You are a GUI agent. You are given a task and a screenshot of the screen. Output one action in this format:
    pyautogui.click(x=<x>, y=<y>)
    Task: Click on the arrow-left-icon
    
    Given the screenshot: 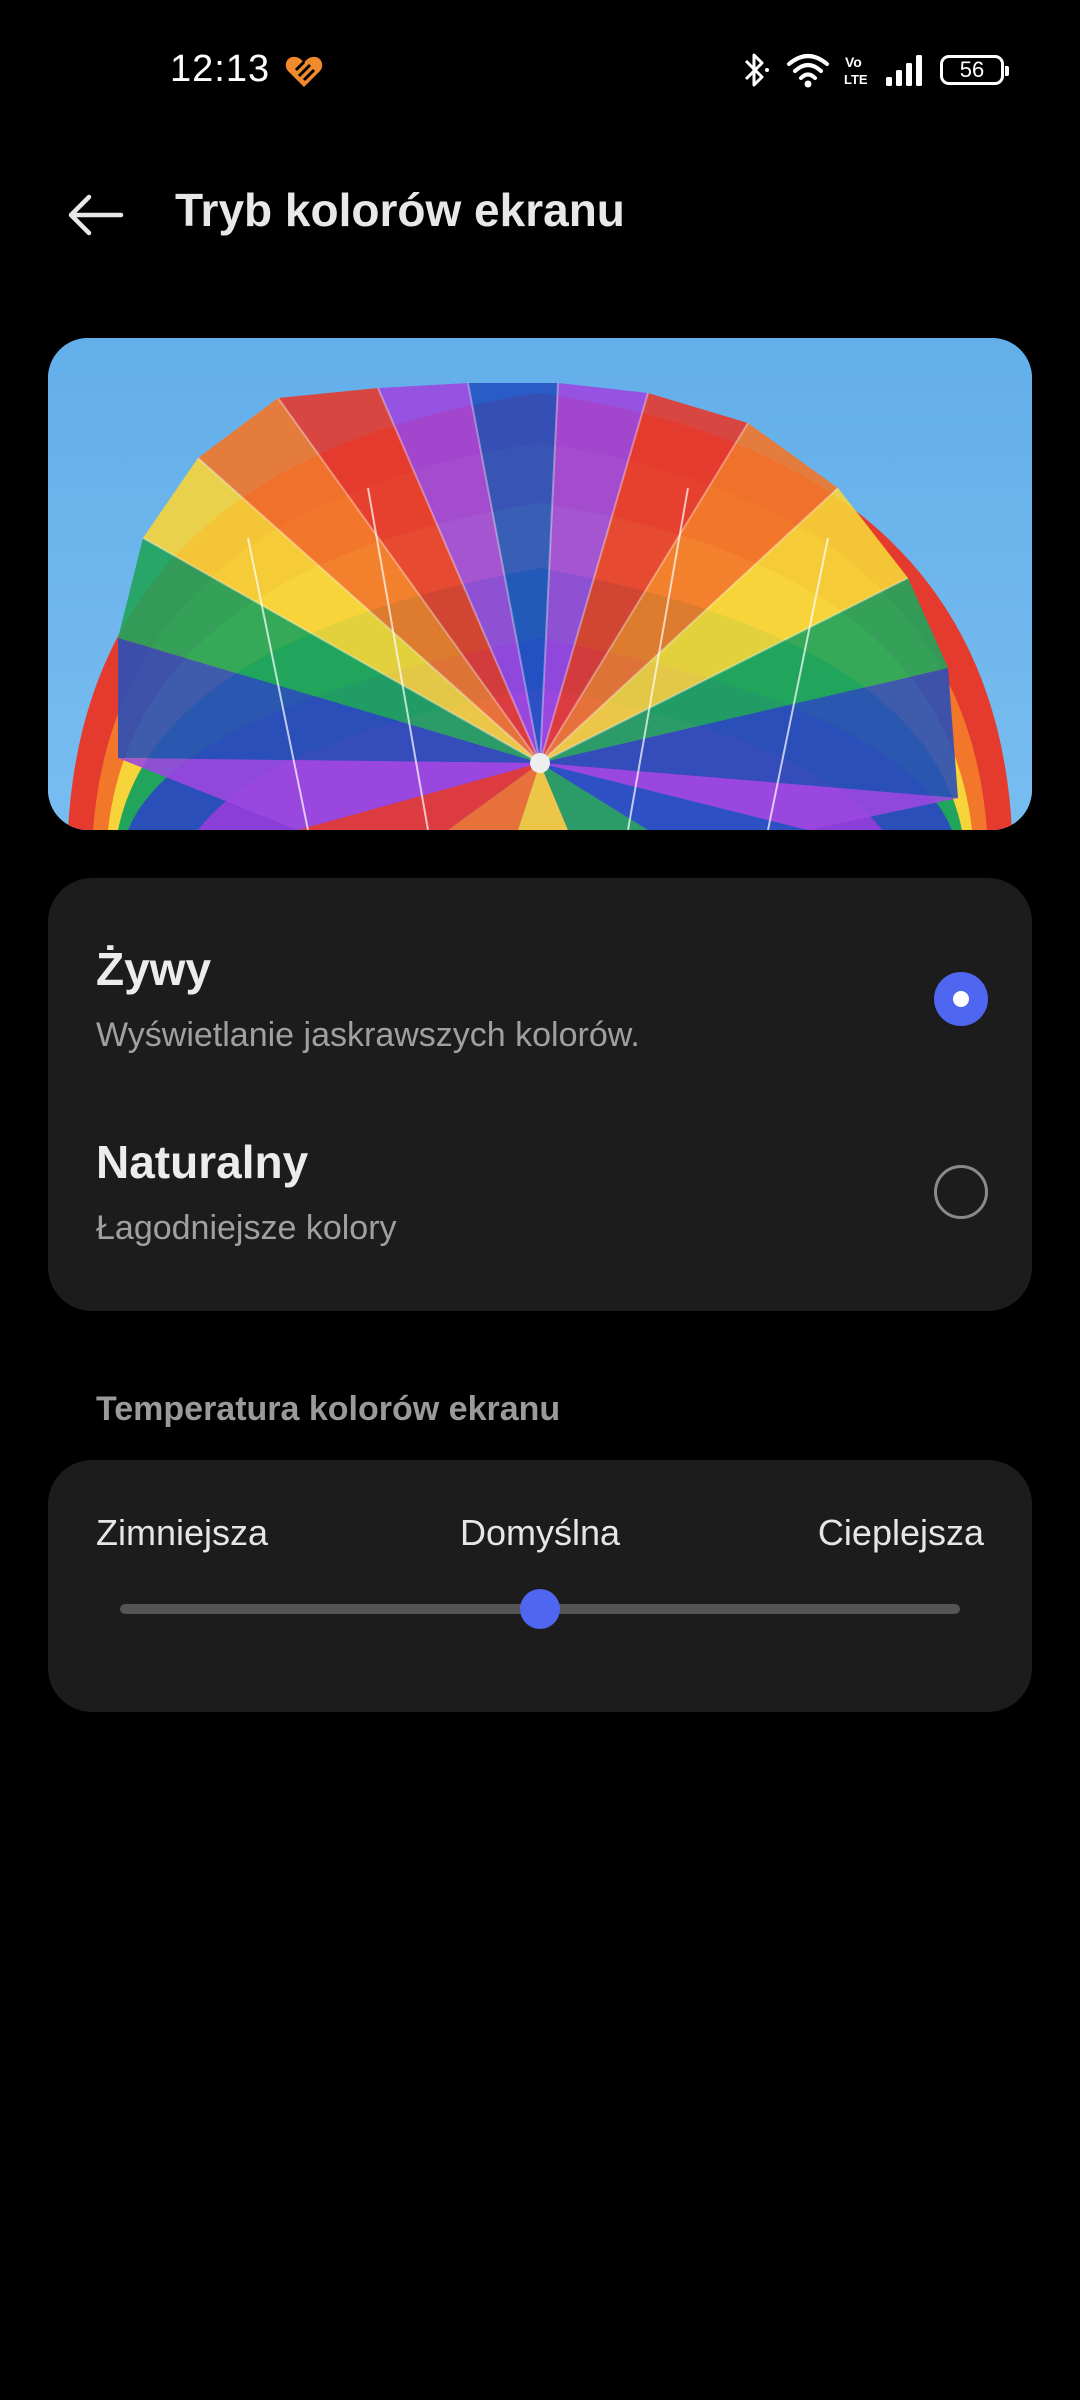 What is the action you would take?
    pyautogui.click(x=96, y=215)
    